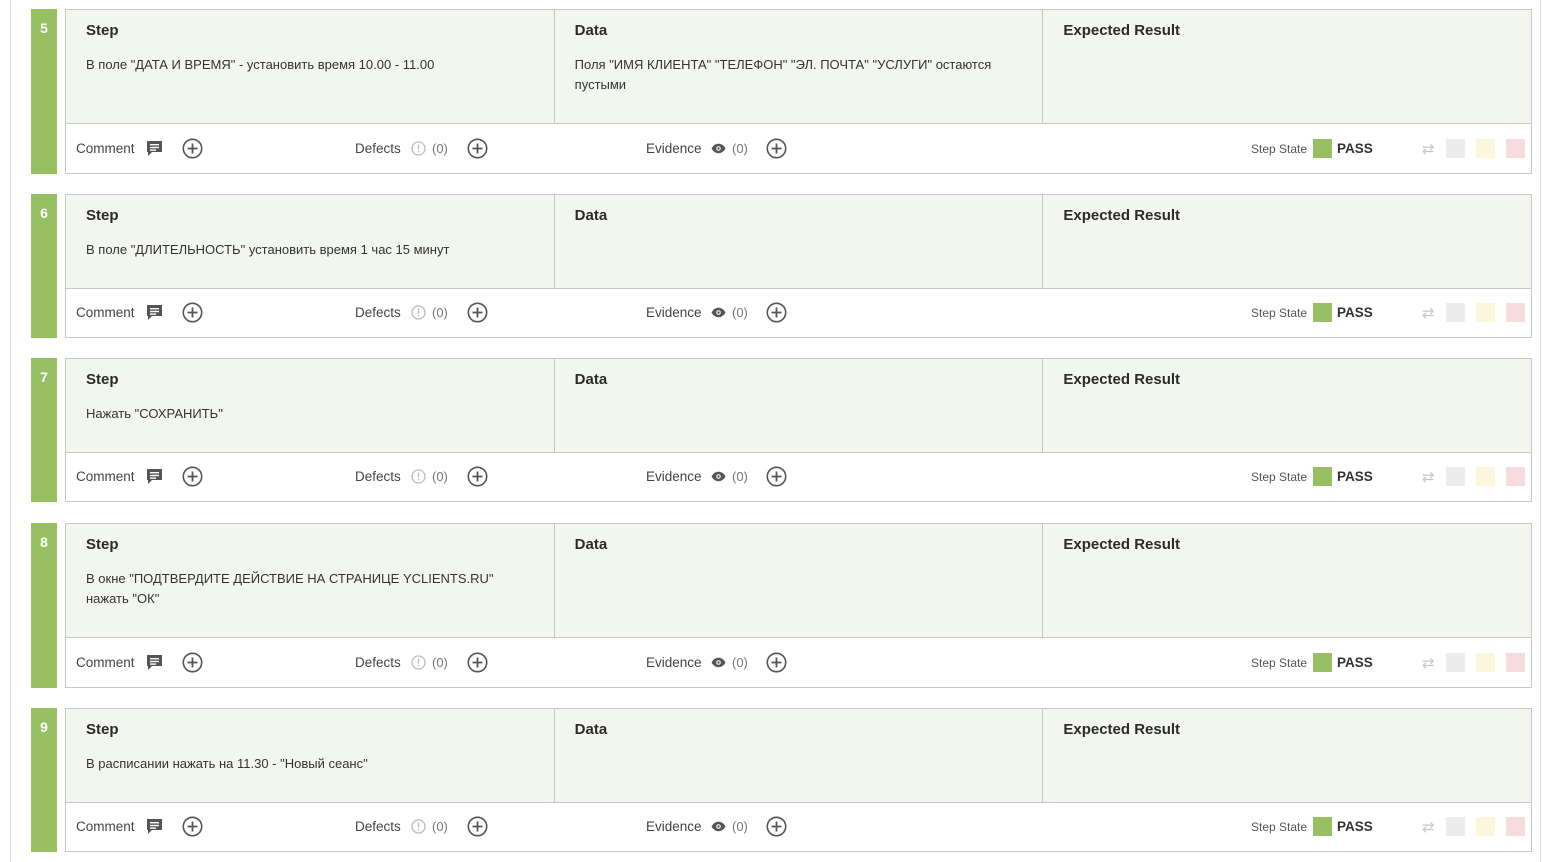  What do you see at coordinates (44, 430) in the screenshot?
I see `step-number: 7` at bounding box center [44, 430].